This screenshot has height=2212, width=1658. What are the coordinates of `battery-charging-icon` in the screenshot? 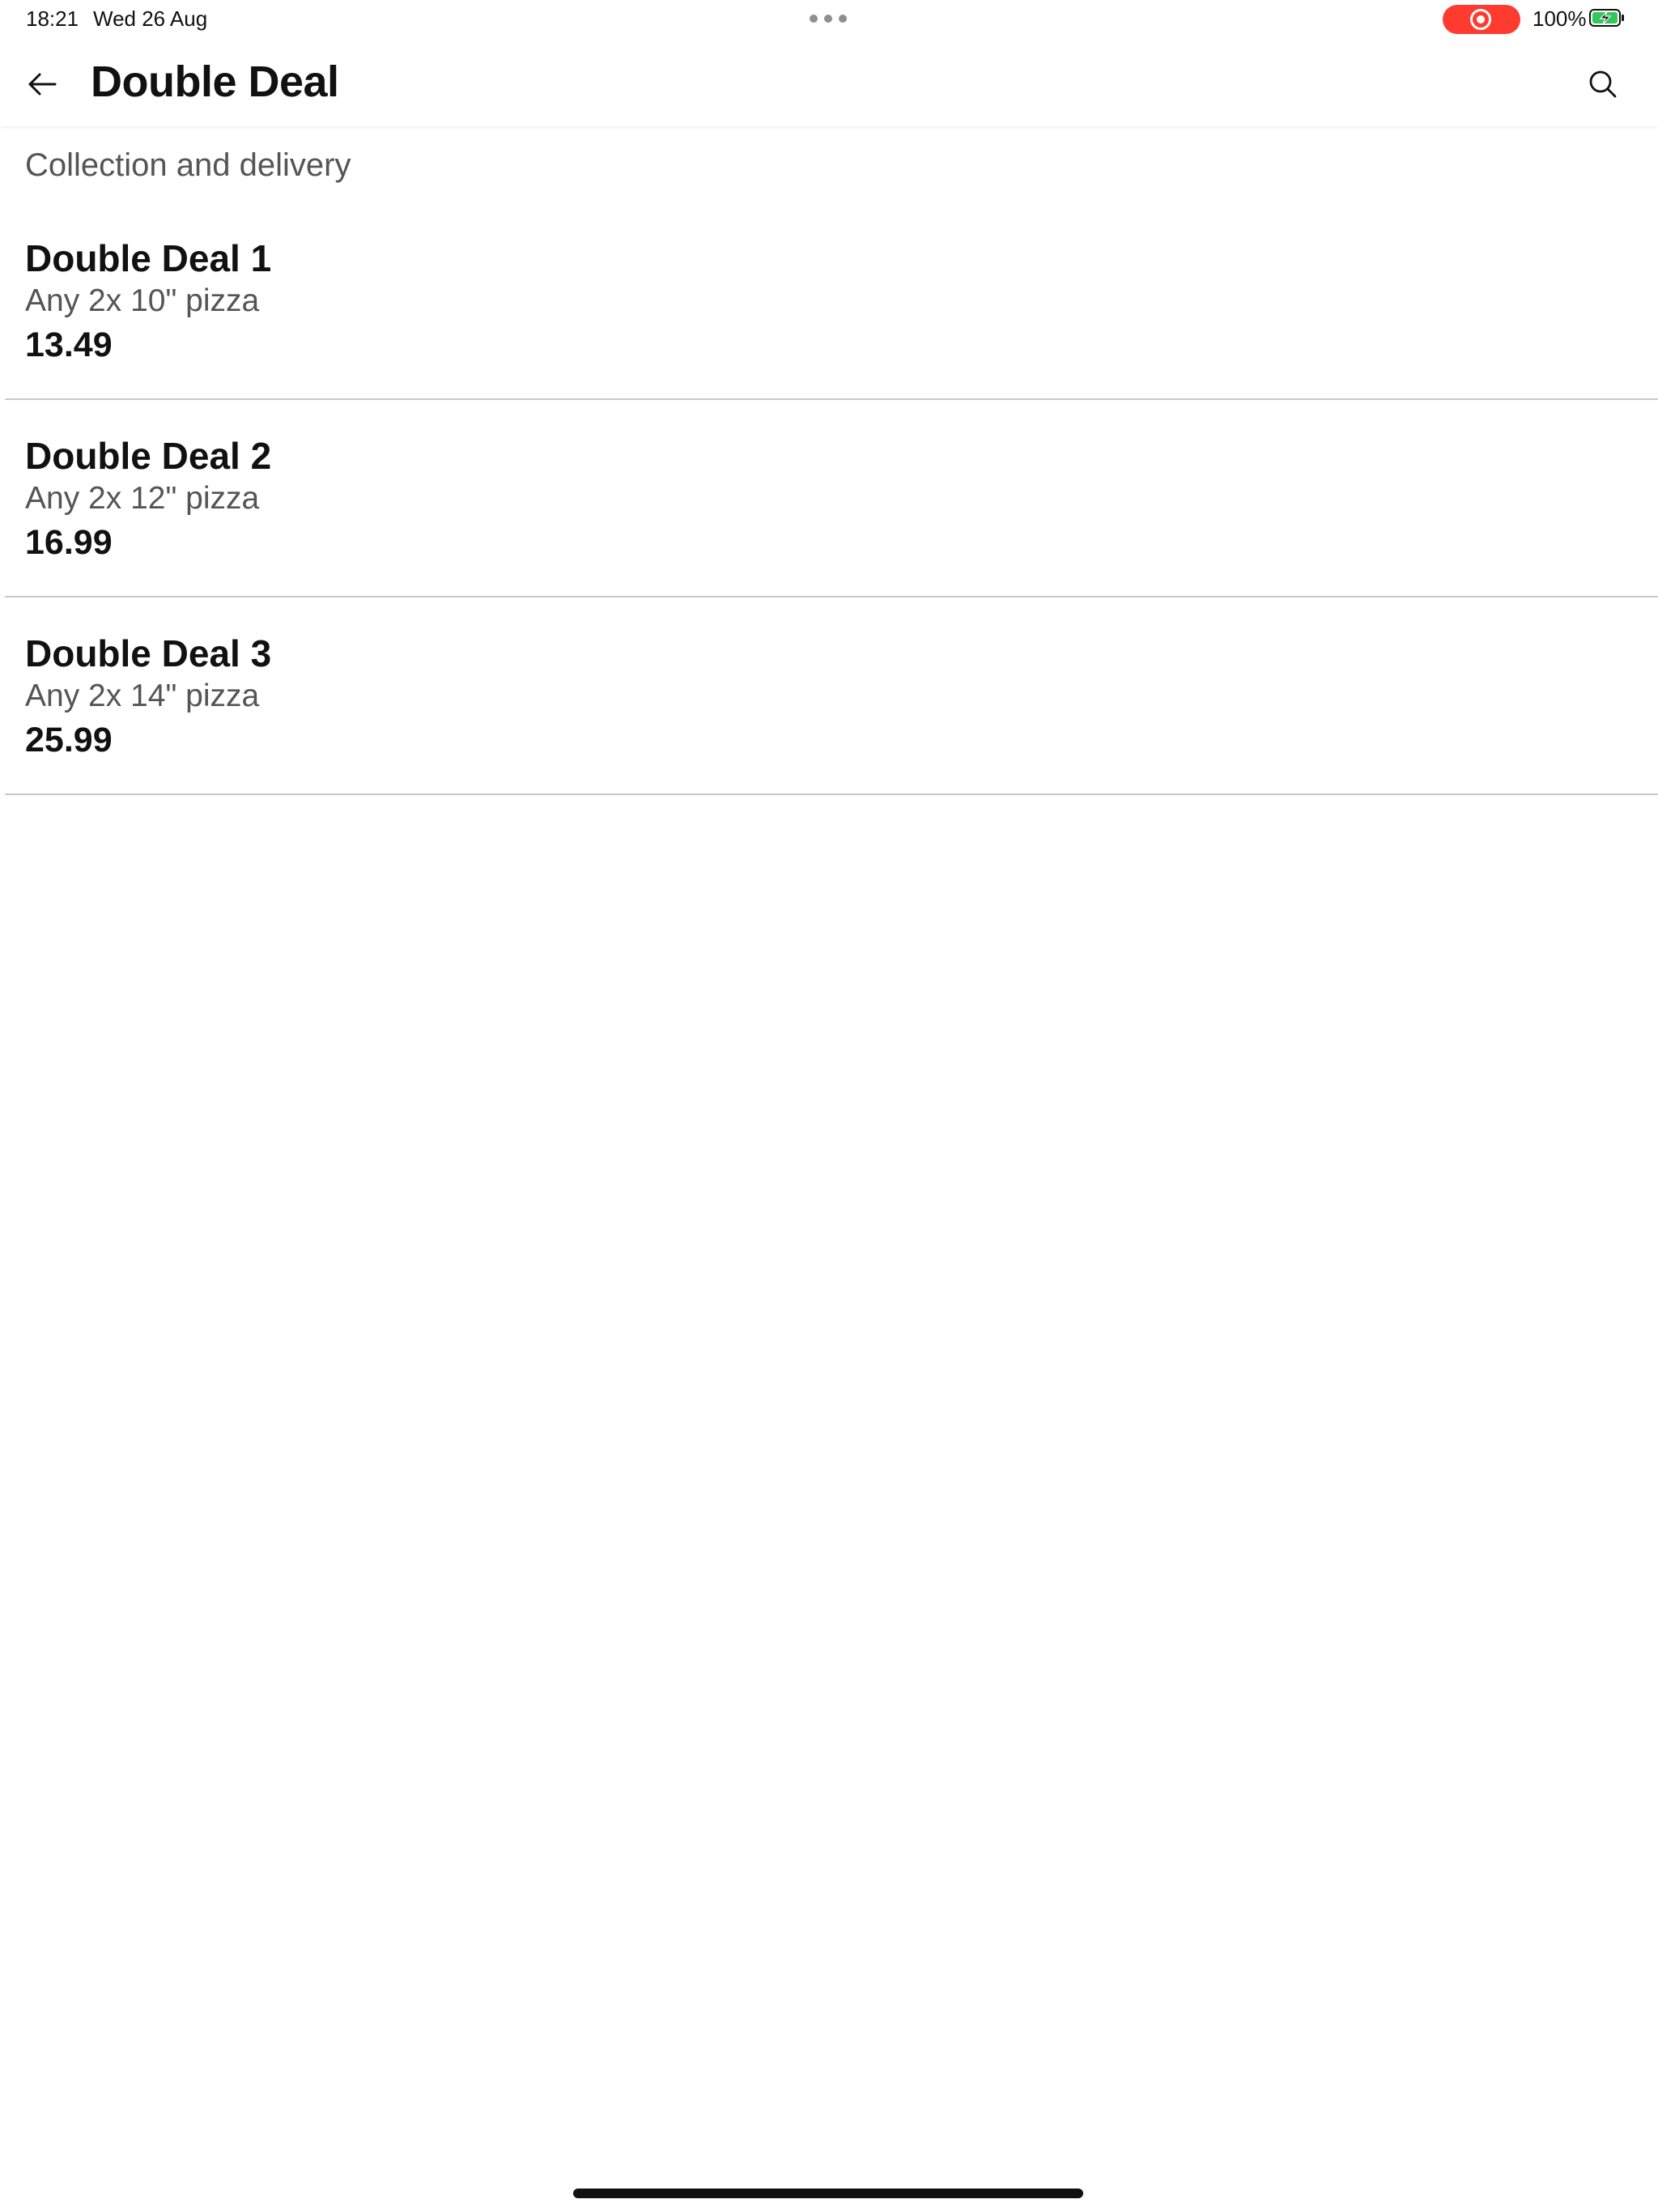 It's located at (1606, 18).